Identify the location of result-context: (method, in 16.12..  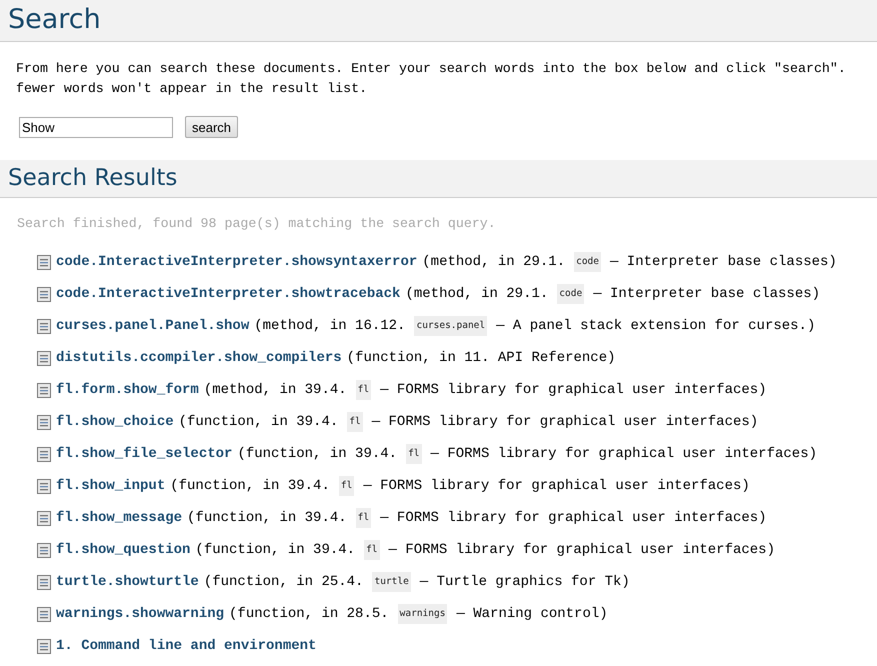
(330, 326).